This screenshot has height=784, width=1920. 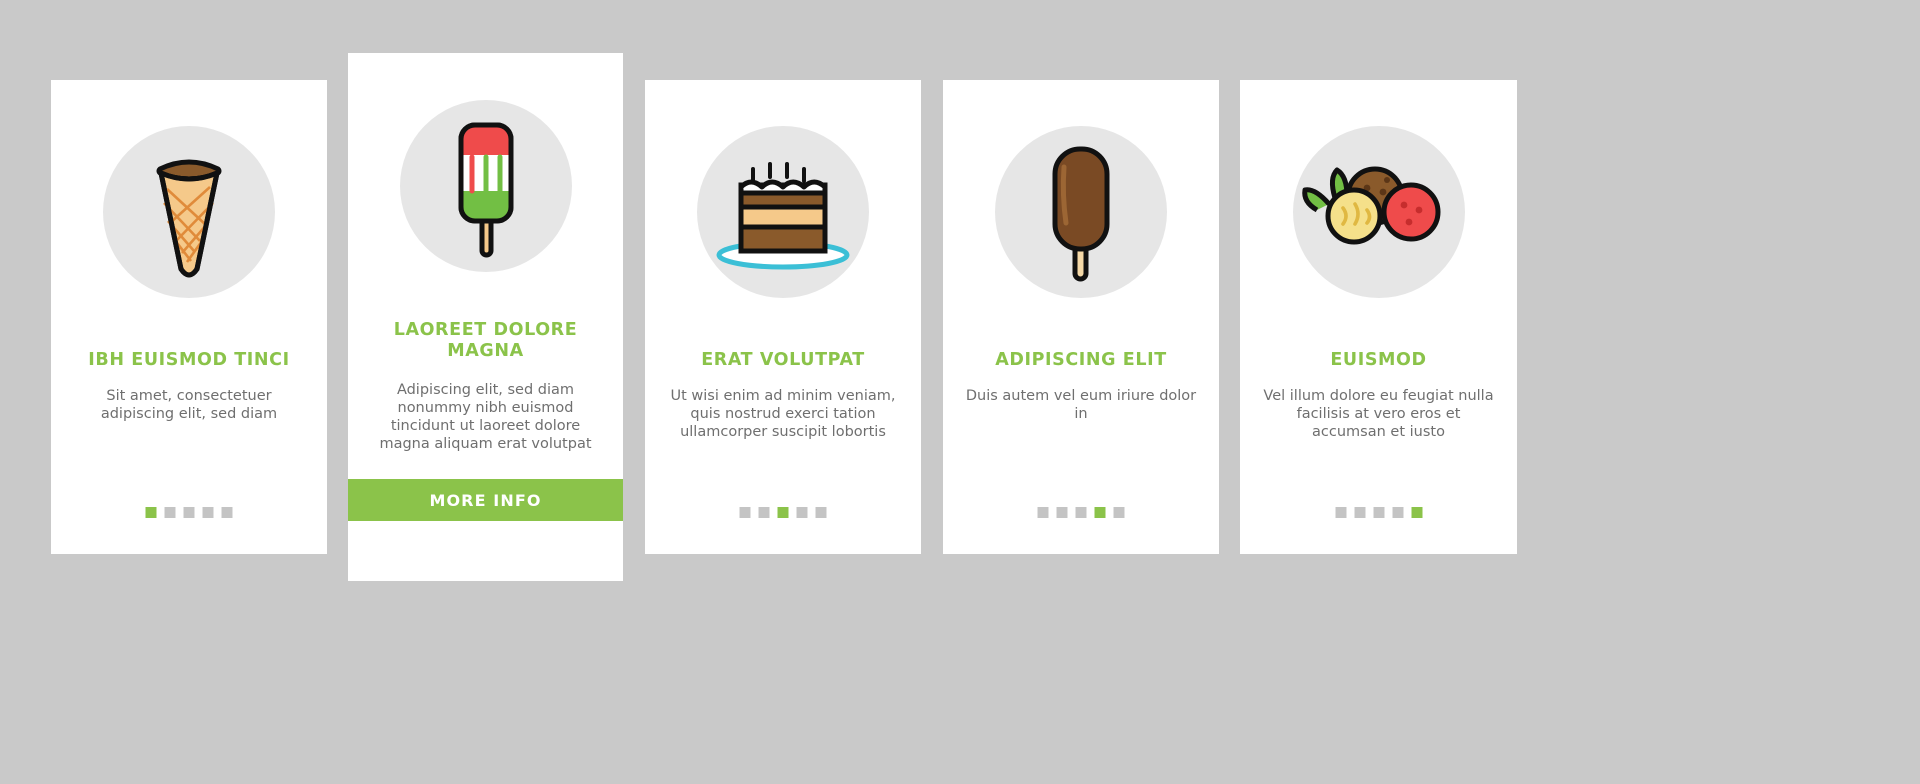 I want to click on layer-cake-icon, so click(x=783, y=212).